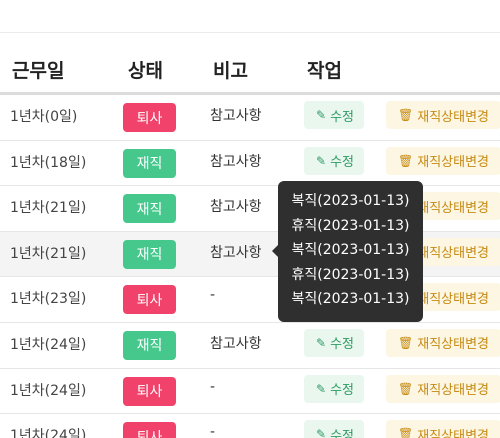 The image size is (500, 438). Describe the element at coordinates (275, 251) in the screenshot. I see `tooltip-arrow` at that location.